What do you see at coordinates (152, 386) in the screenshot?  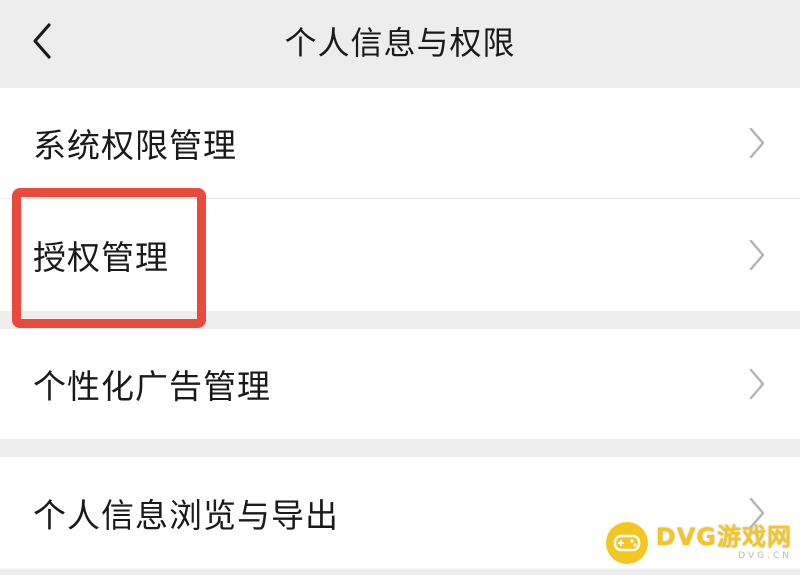 I see `menu-item-label: 个性化广告管理` at bounding box center [152, 386].